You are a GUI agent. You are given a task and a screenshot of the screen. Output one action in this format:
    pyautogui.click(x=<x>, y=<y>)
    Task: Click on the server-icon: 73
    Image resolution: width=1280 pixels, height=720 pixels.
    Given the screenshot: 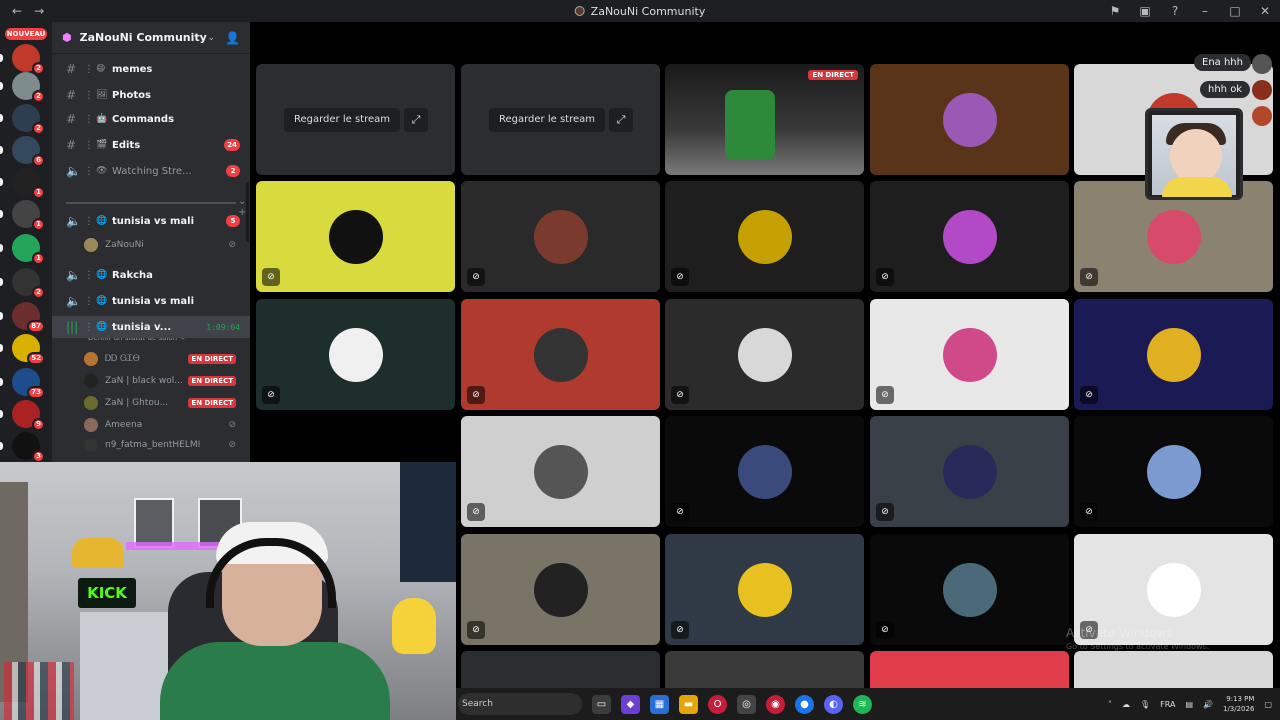 What is the action you would take?
    pyautogui.click(x=28, y=383)
    